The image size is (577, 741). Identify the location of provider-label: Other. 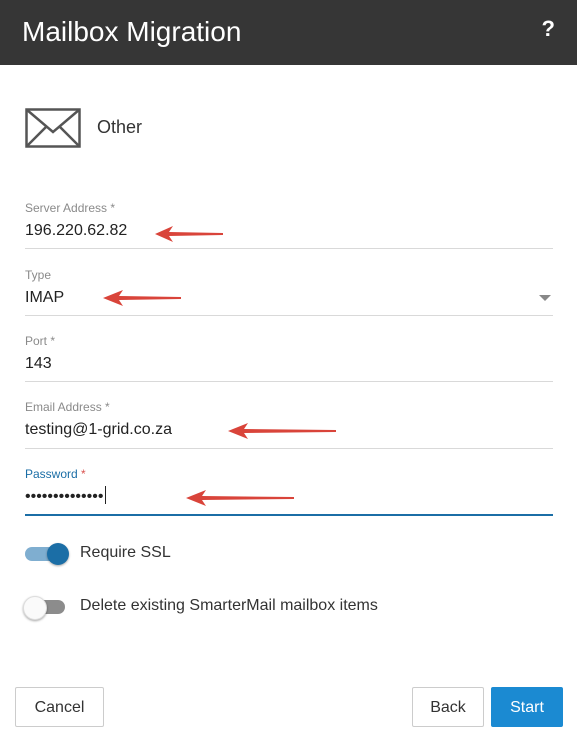
(120, 127).